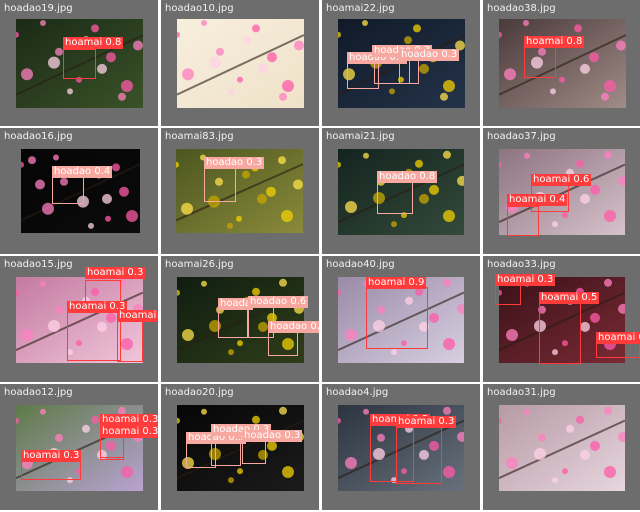 The height and width of the screenshot is (512, 640). Describe the element at coordinates (236, 303) in the screenshot. I see `detection-class: hoada` at that location.